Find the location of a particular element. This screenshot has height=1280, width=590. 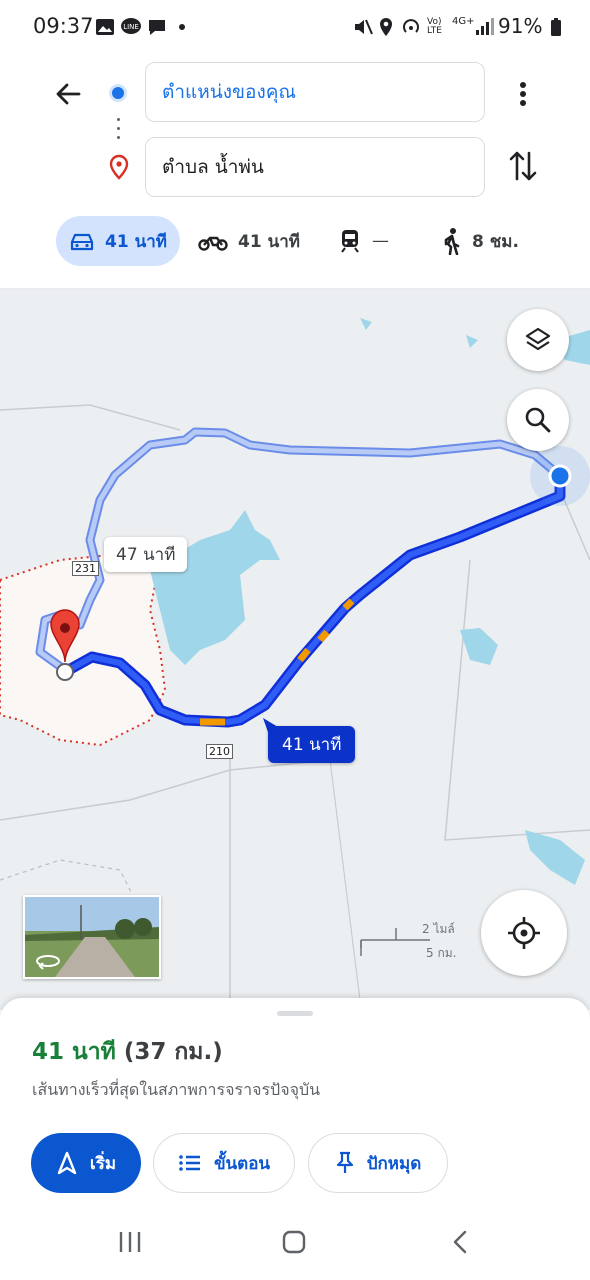

steps-button: ขั้นตอน is located at coordinates (224, 1163).